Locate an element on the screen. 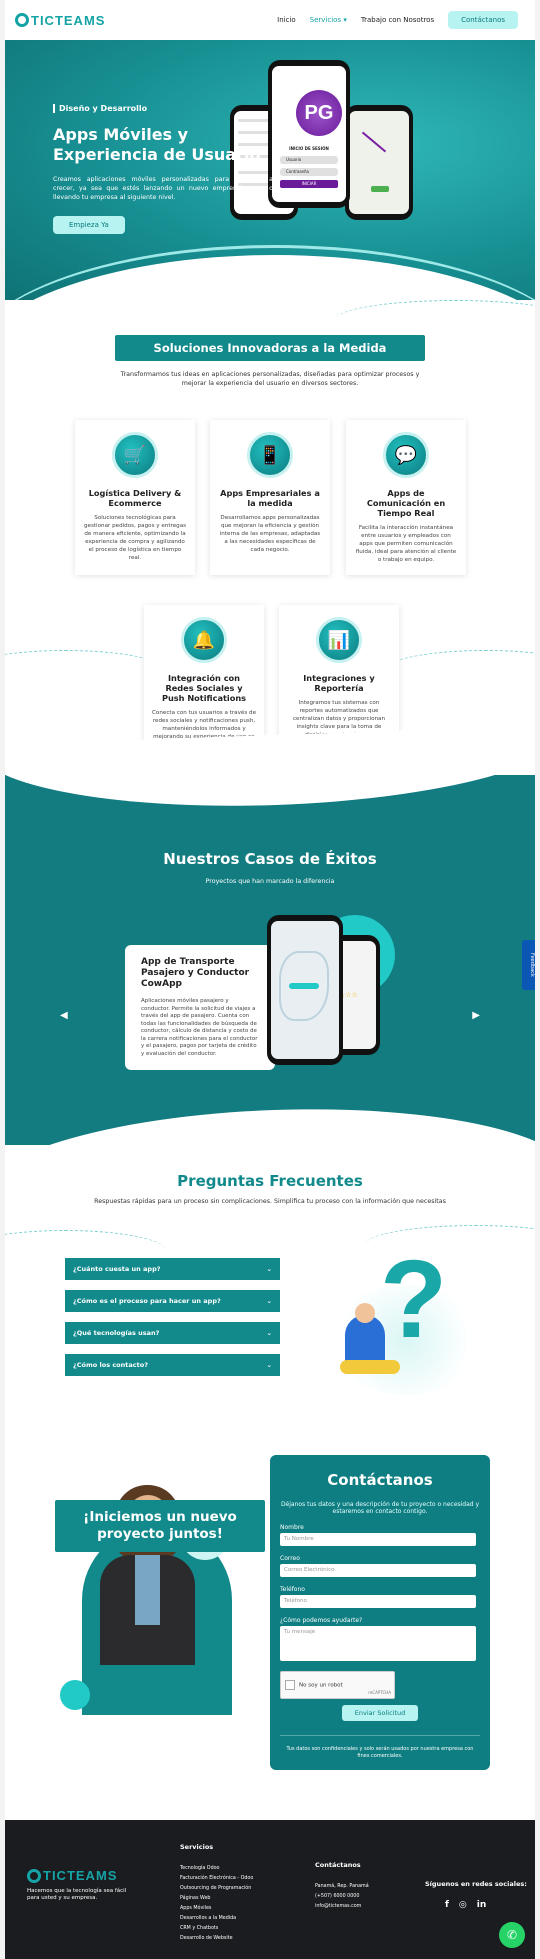 The height and width of the screenshot is (1959, 540). email-field: Correo Electrónico is located at coordinates (378, 1570).